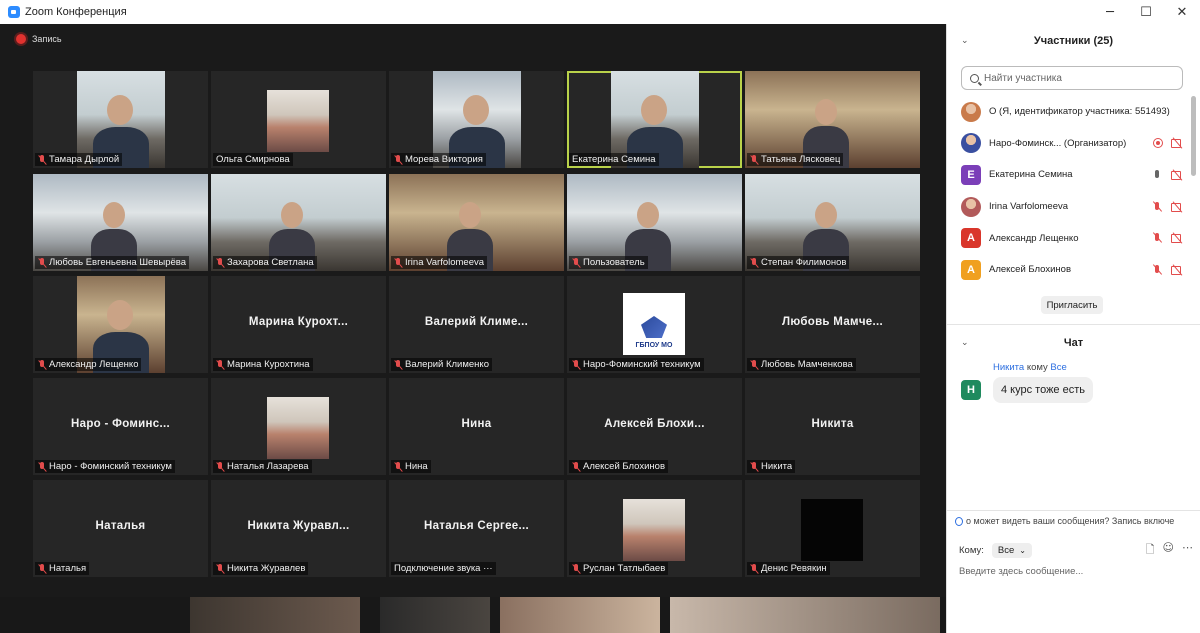 This screenshot has height=633, width=1200. Describe the element at coordinates (1072, 305) in the screenshot. I see `invite-button: Пригласить` at that location.